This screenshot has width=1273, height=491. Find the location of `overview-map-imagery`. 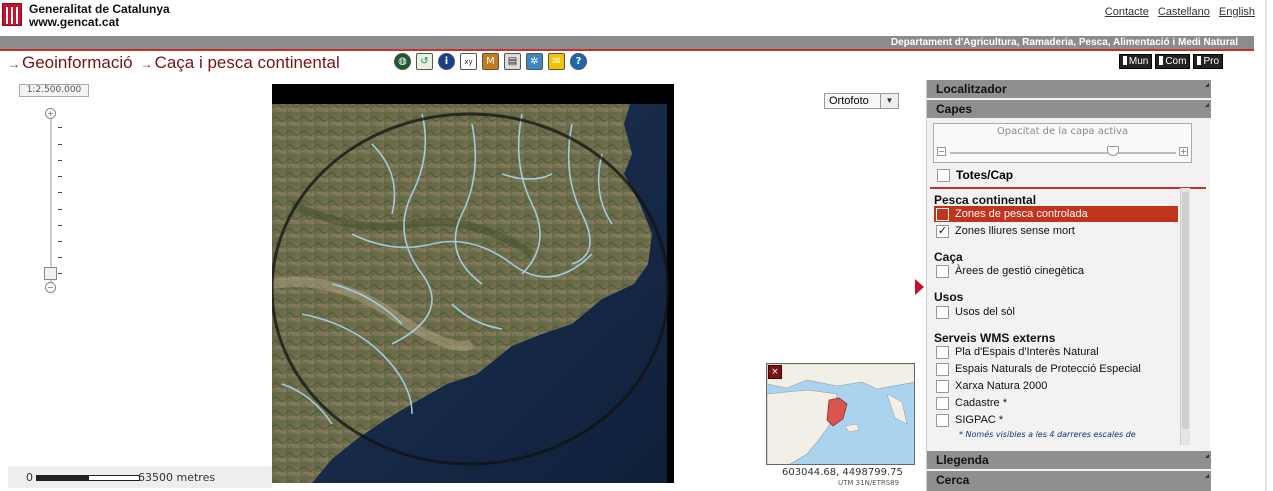

overview-map-imagery is located at coordinates (840, 414).